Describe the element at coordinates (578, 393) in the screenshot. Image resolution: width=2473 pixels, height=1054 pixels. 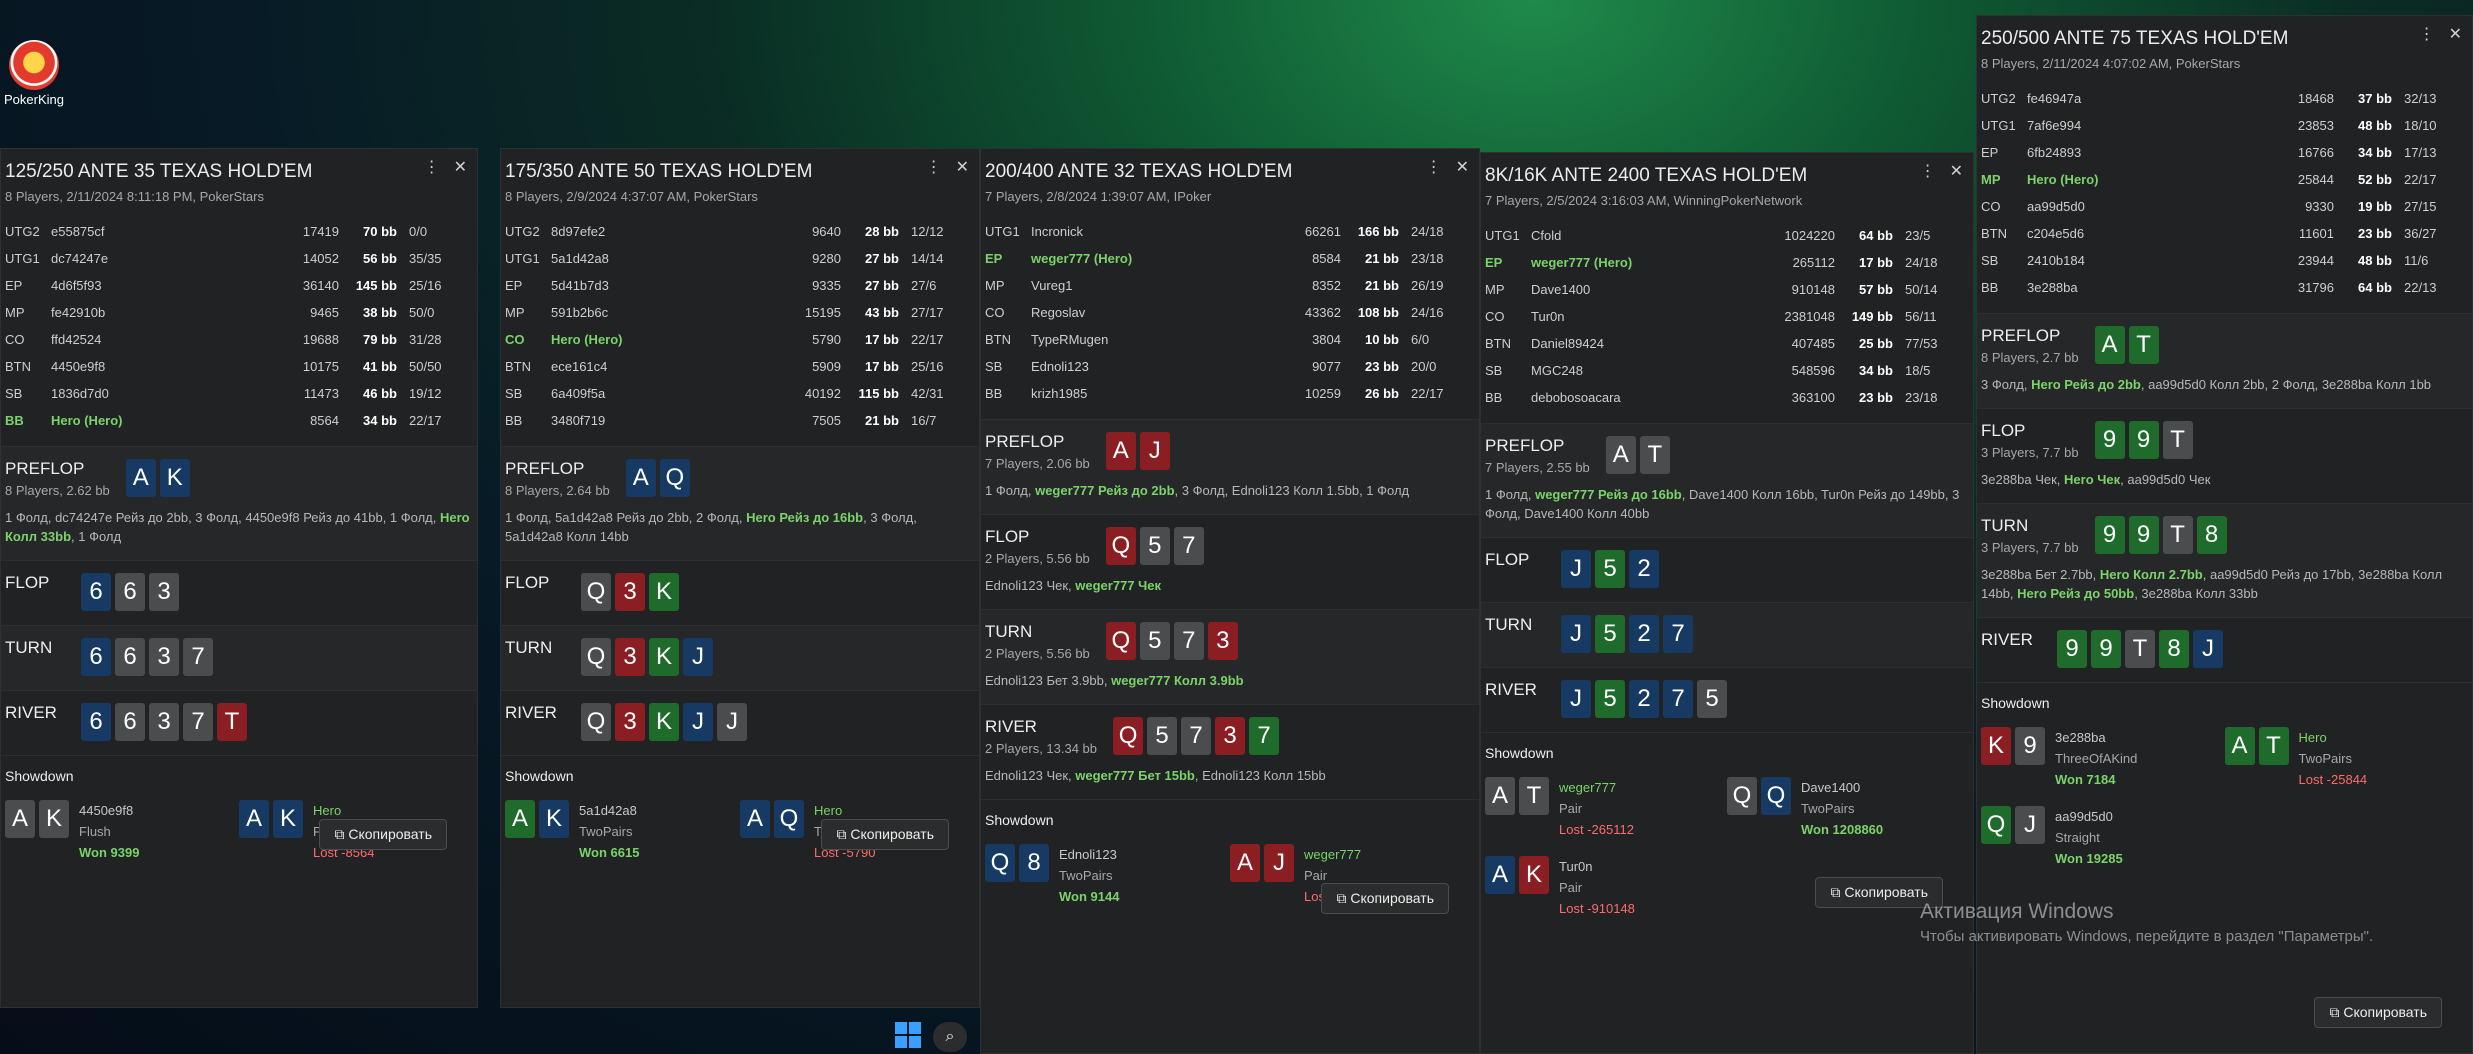
I see `player-name: 6a409f5a` at that location.